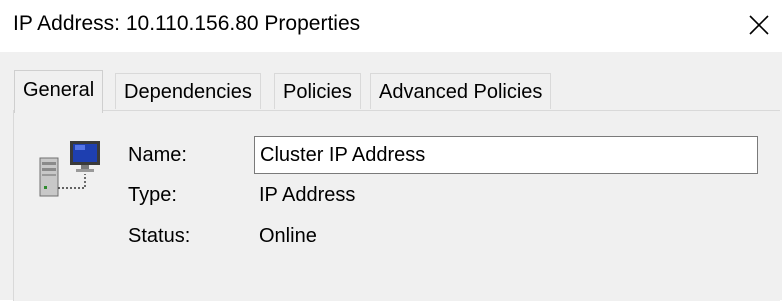  I want to click on tab-label: Policies, so click(317, 92).